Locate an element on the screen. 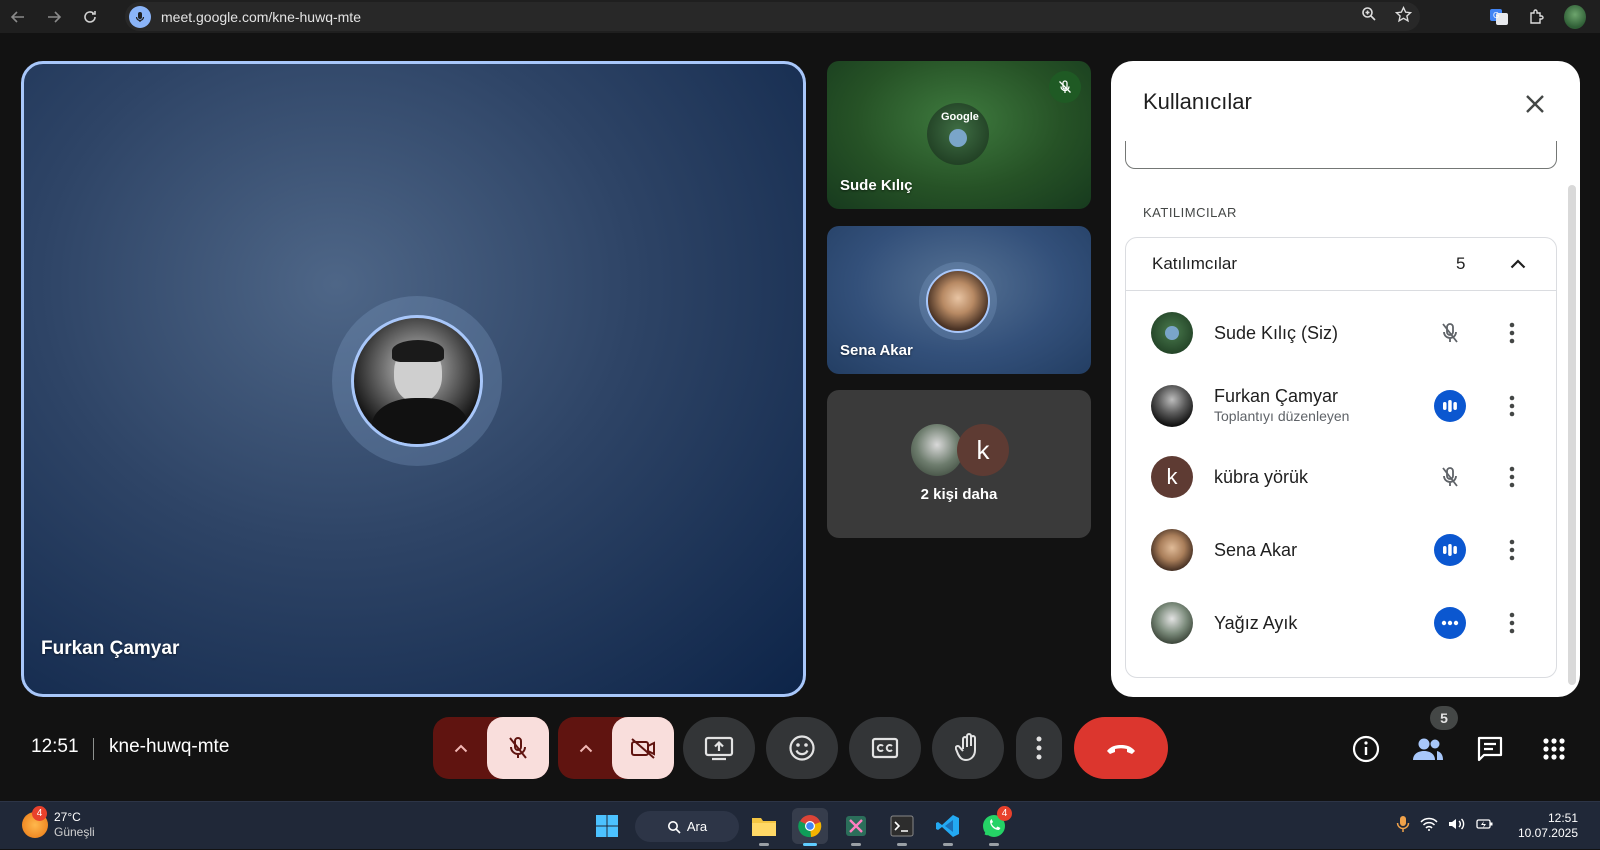 Image resolution: width=1600 pixels, height=850 pixels. close-icon is located at coordinates (1535, 104).